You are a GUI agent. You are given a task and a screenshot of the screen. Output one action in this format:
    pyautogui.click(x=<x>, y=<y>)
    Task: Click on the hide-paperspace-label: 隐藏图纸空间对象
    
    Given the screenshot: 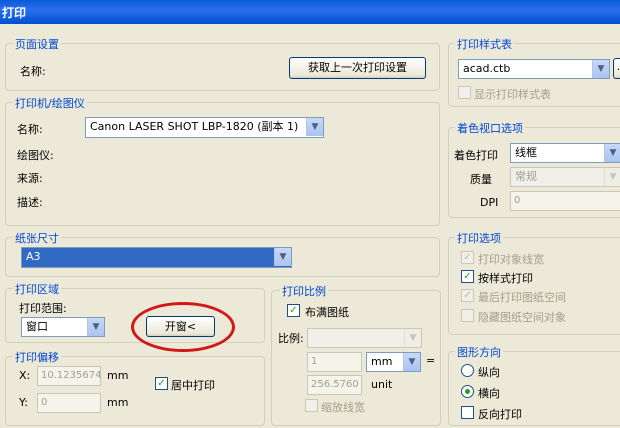 What is the action you would take?
    pyautogui.click(x=522, y=317)
    